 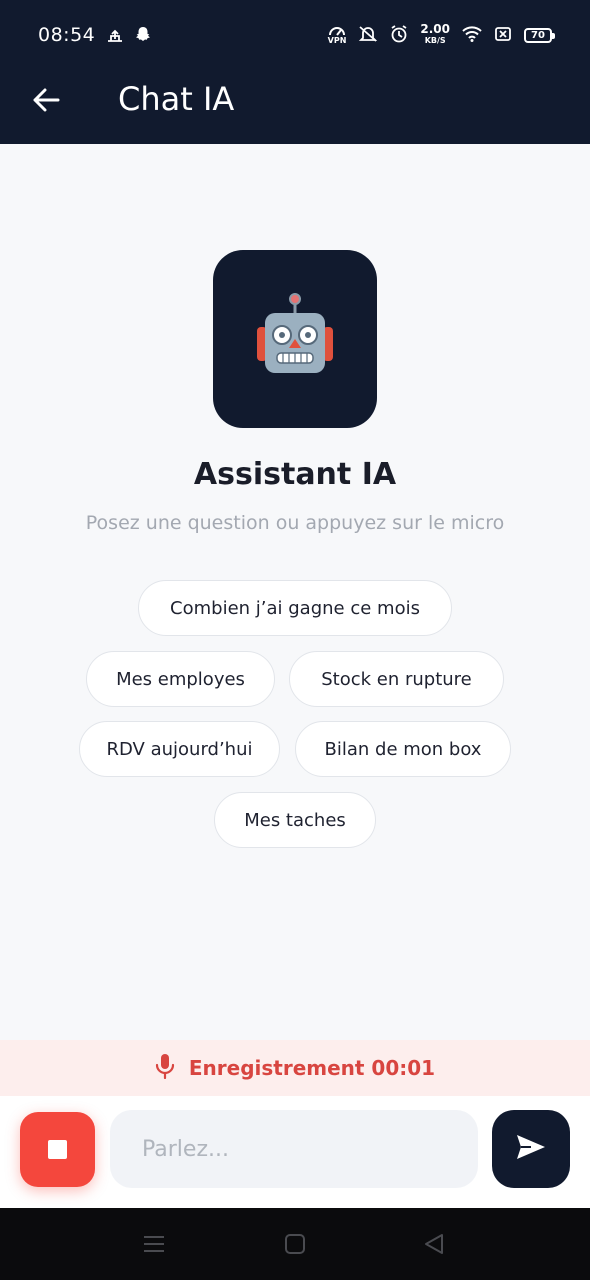 What do you see at coordinates (165, 1068) in the screenshot?
I see `microphone-icon` at bounding box center [165, 1068].